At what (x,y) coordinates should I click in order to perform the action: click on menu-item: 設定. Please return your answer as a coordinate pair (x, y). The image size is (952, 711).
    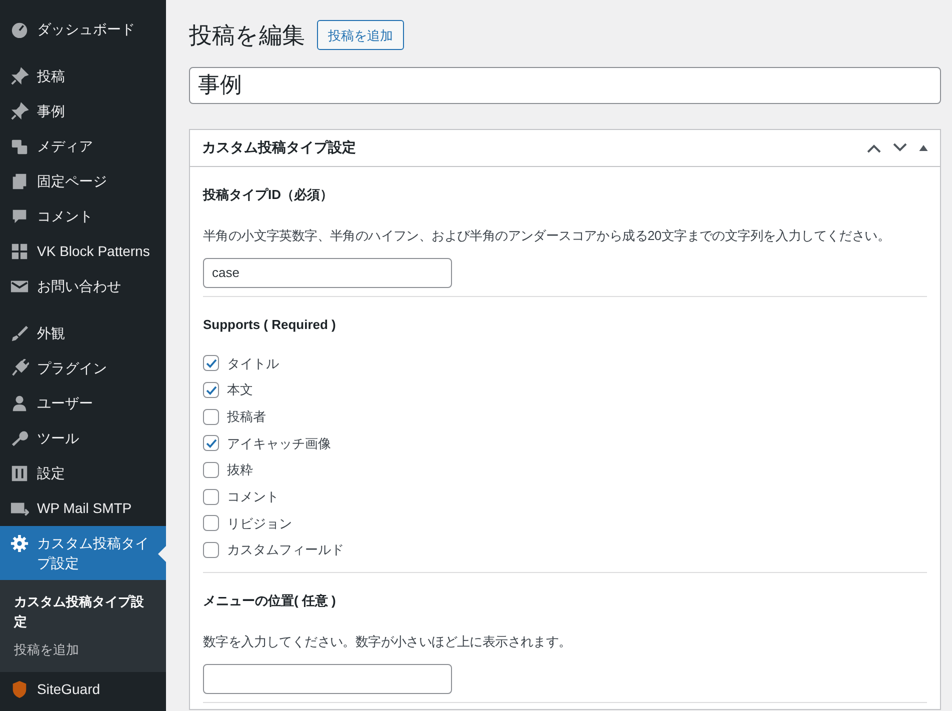
    Looking at the image, I should click on (83, 473).